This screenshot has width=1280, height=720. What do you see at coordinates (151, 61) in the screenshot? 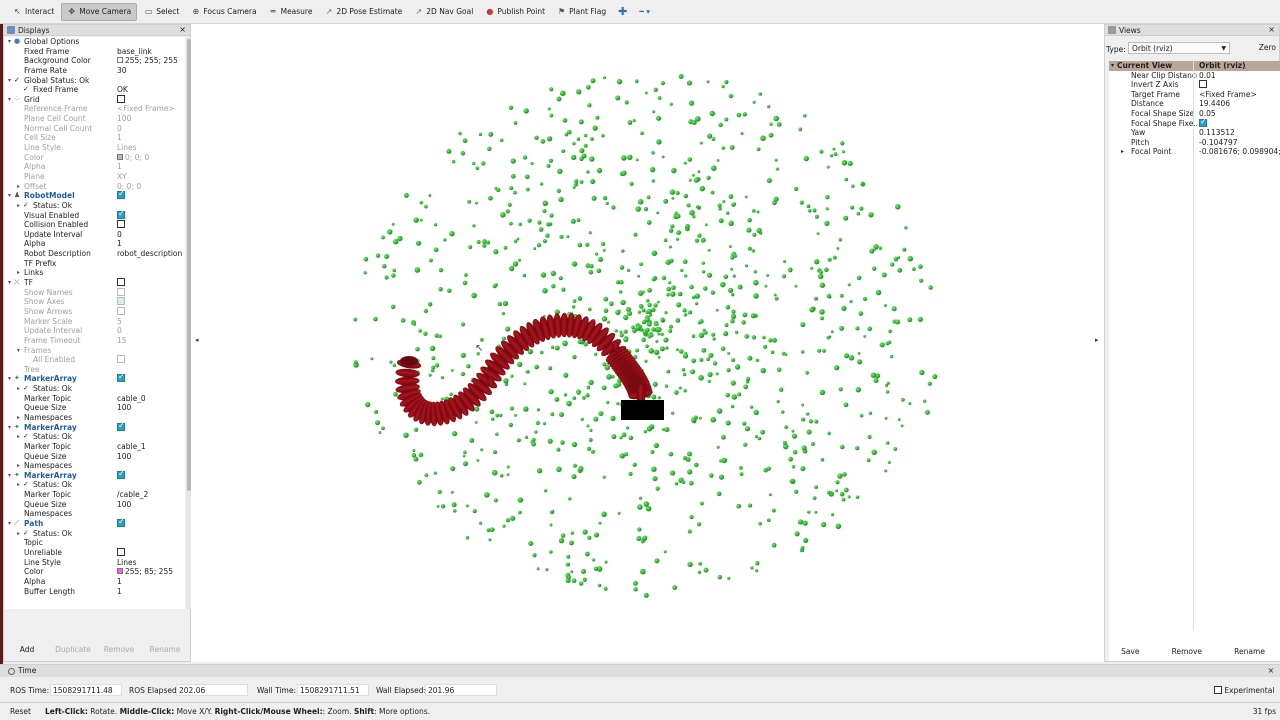
I see `property-value: 255; 255; 255` at bounding box center [151, 61].